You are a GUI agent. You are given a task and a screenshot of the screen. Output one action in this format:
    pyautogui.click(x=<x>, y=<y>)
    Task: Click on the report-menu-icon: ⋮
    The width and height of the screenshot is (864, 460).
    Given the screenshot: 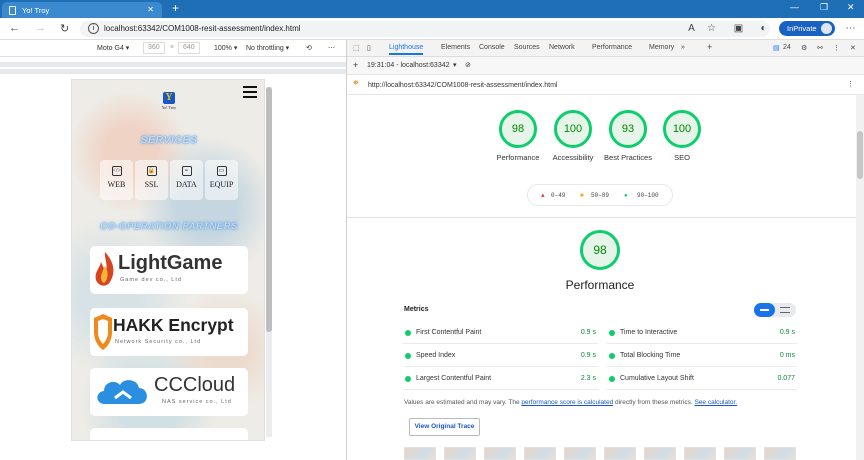 What is the action you would take?
    pyautogui.click(x=850, y=84)
    